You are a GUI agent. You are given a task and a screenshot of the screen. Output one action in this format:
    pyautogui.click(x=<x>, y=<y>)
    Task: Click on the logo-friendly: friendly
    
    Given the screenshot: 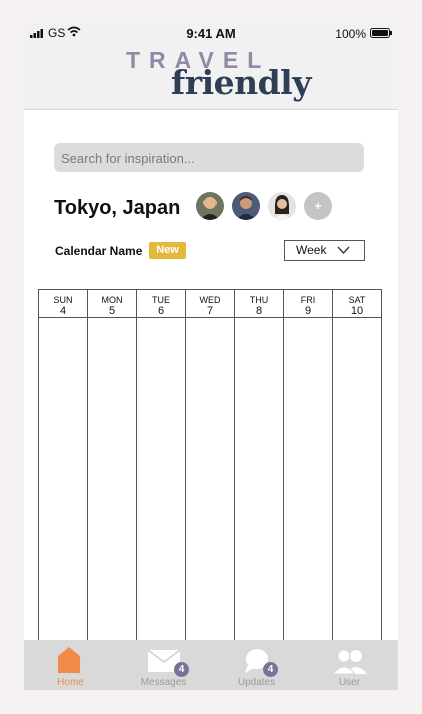 What is the action you would take?
    pyautogui.click(x=241, y=82)
    